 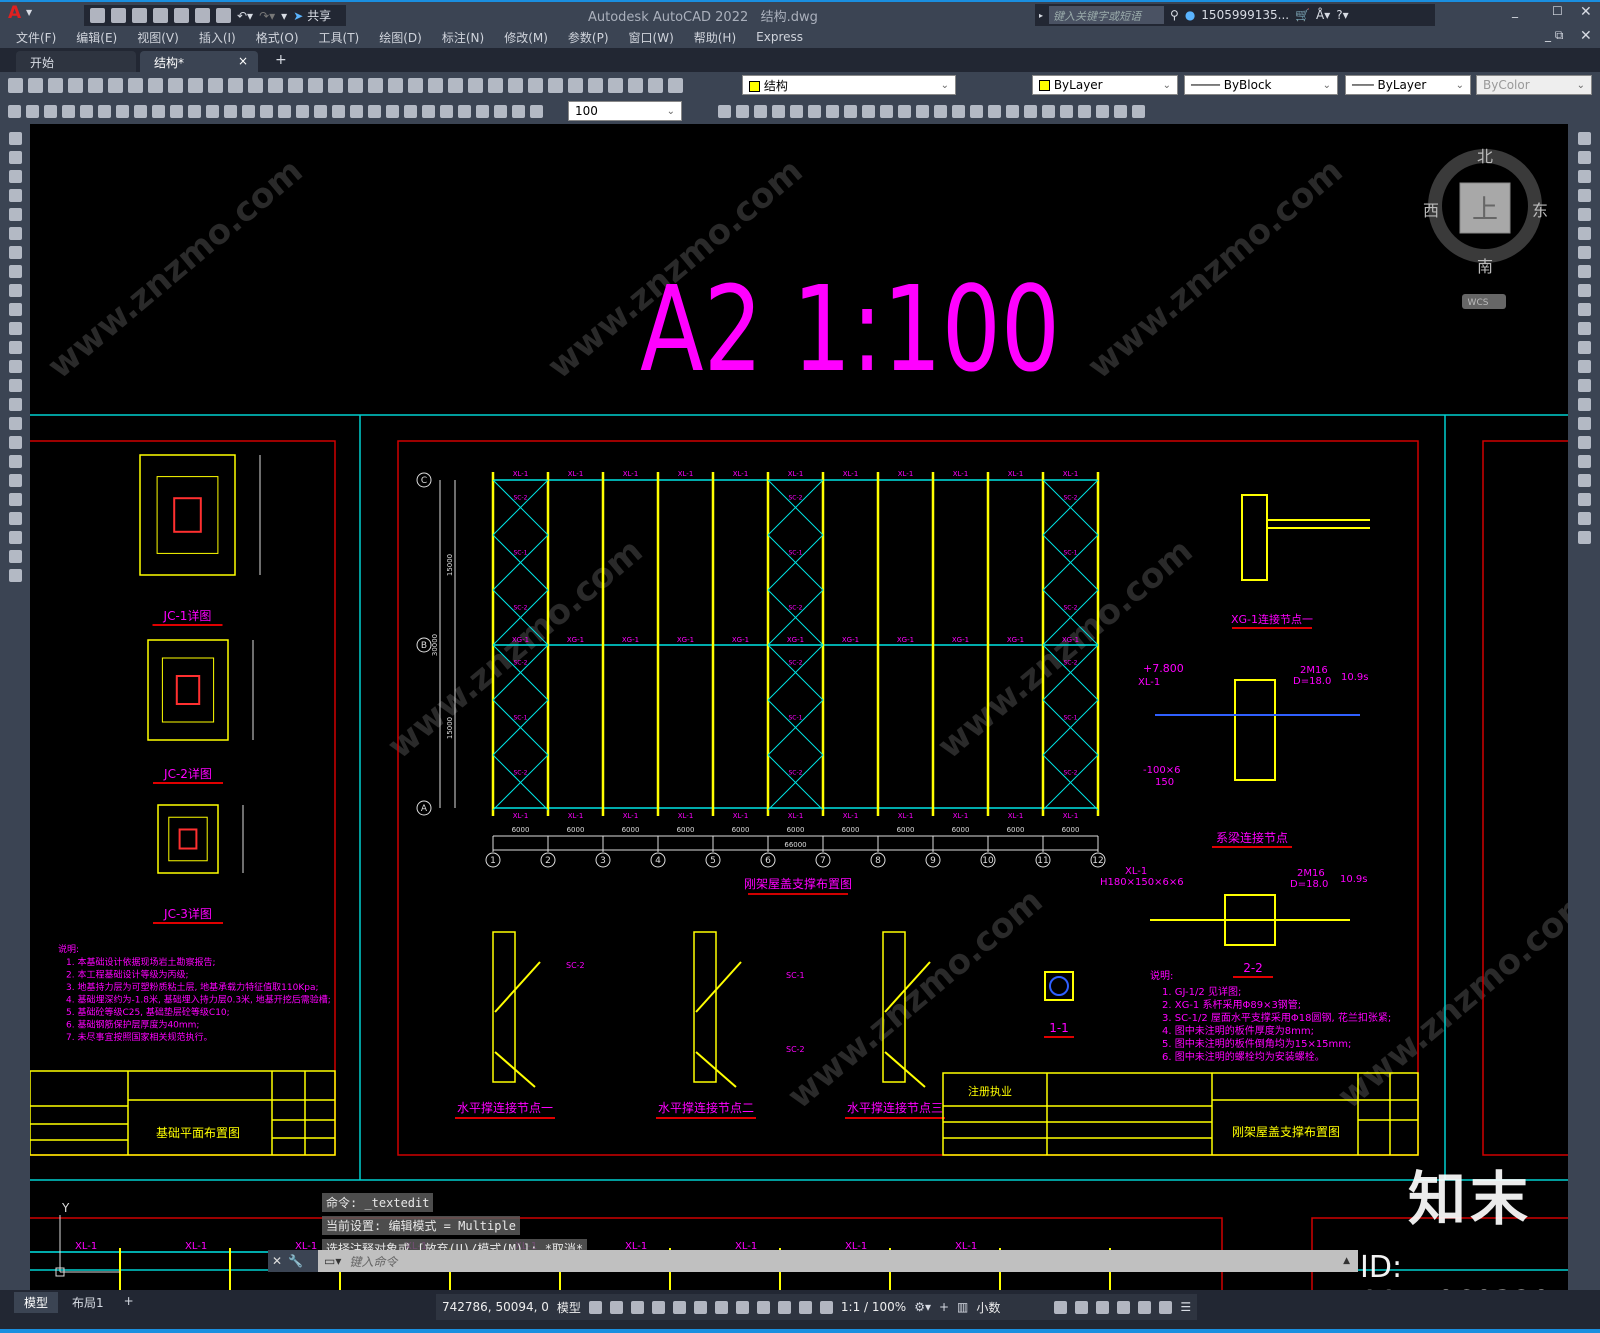 I want to click on doc-close-icon: ✕, so click(x=1586, y=36).